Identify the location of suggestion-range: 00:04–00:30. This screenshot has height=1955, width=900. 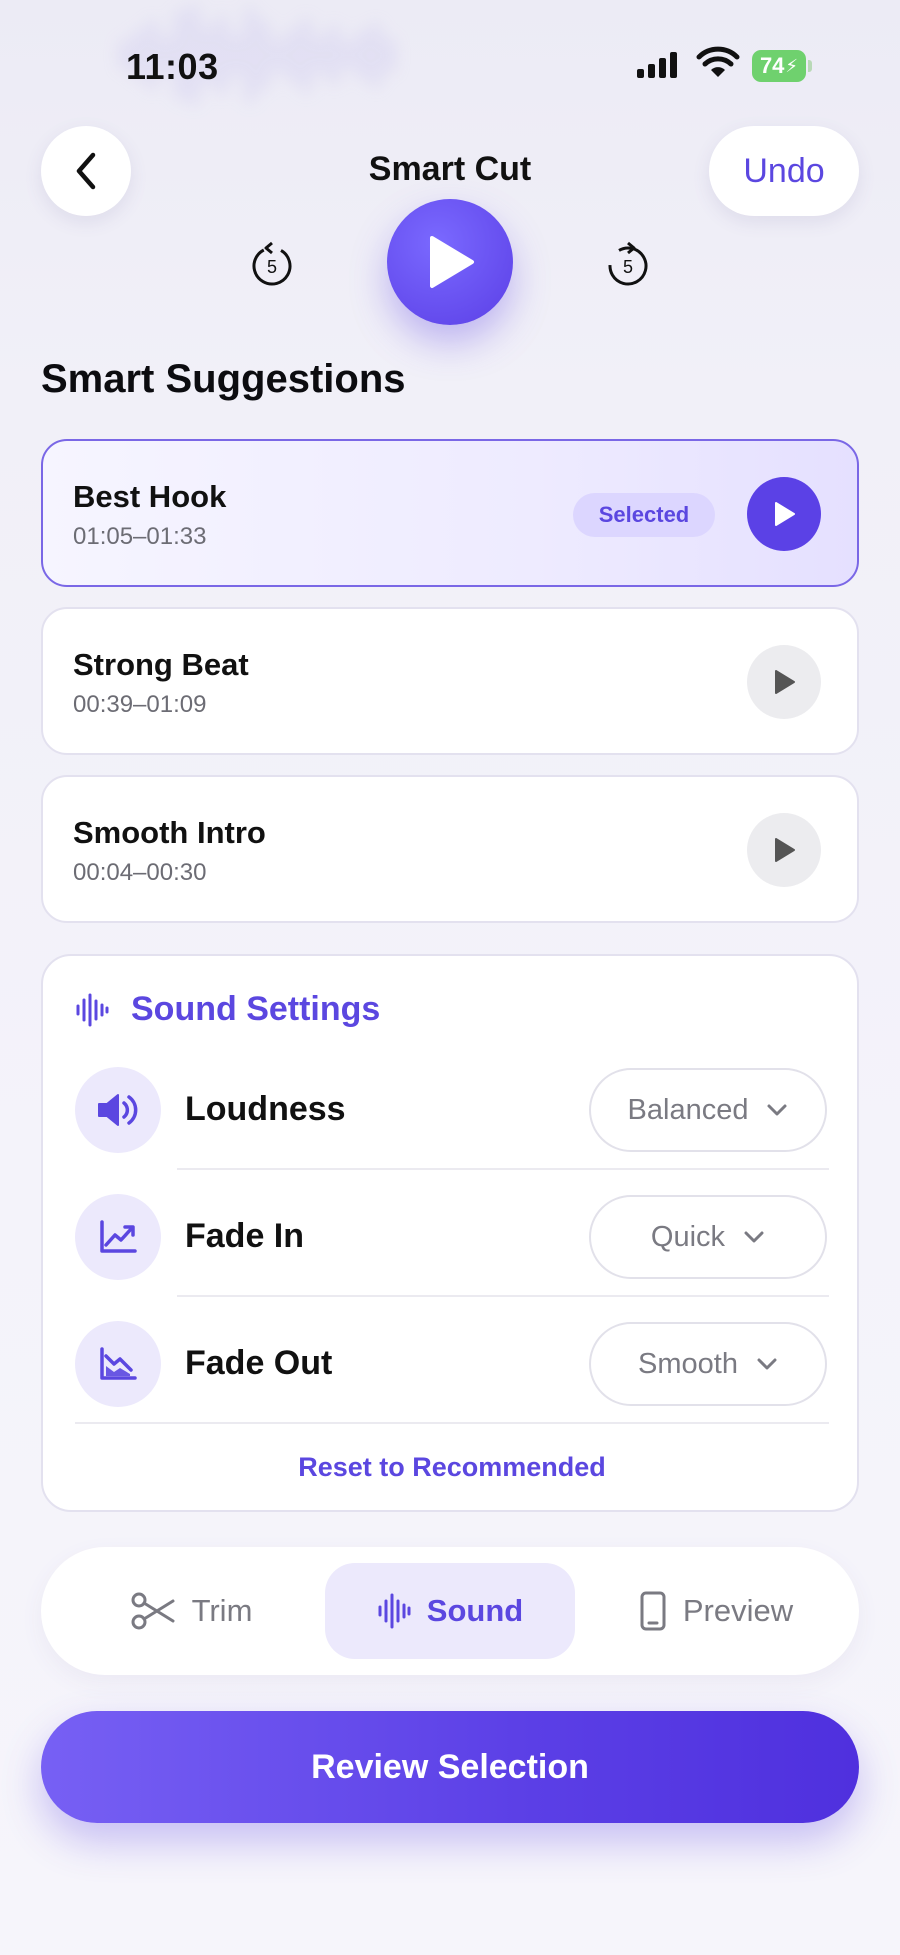
(140, 872).